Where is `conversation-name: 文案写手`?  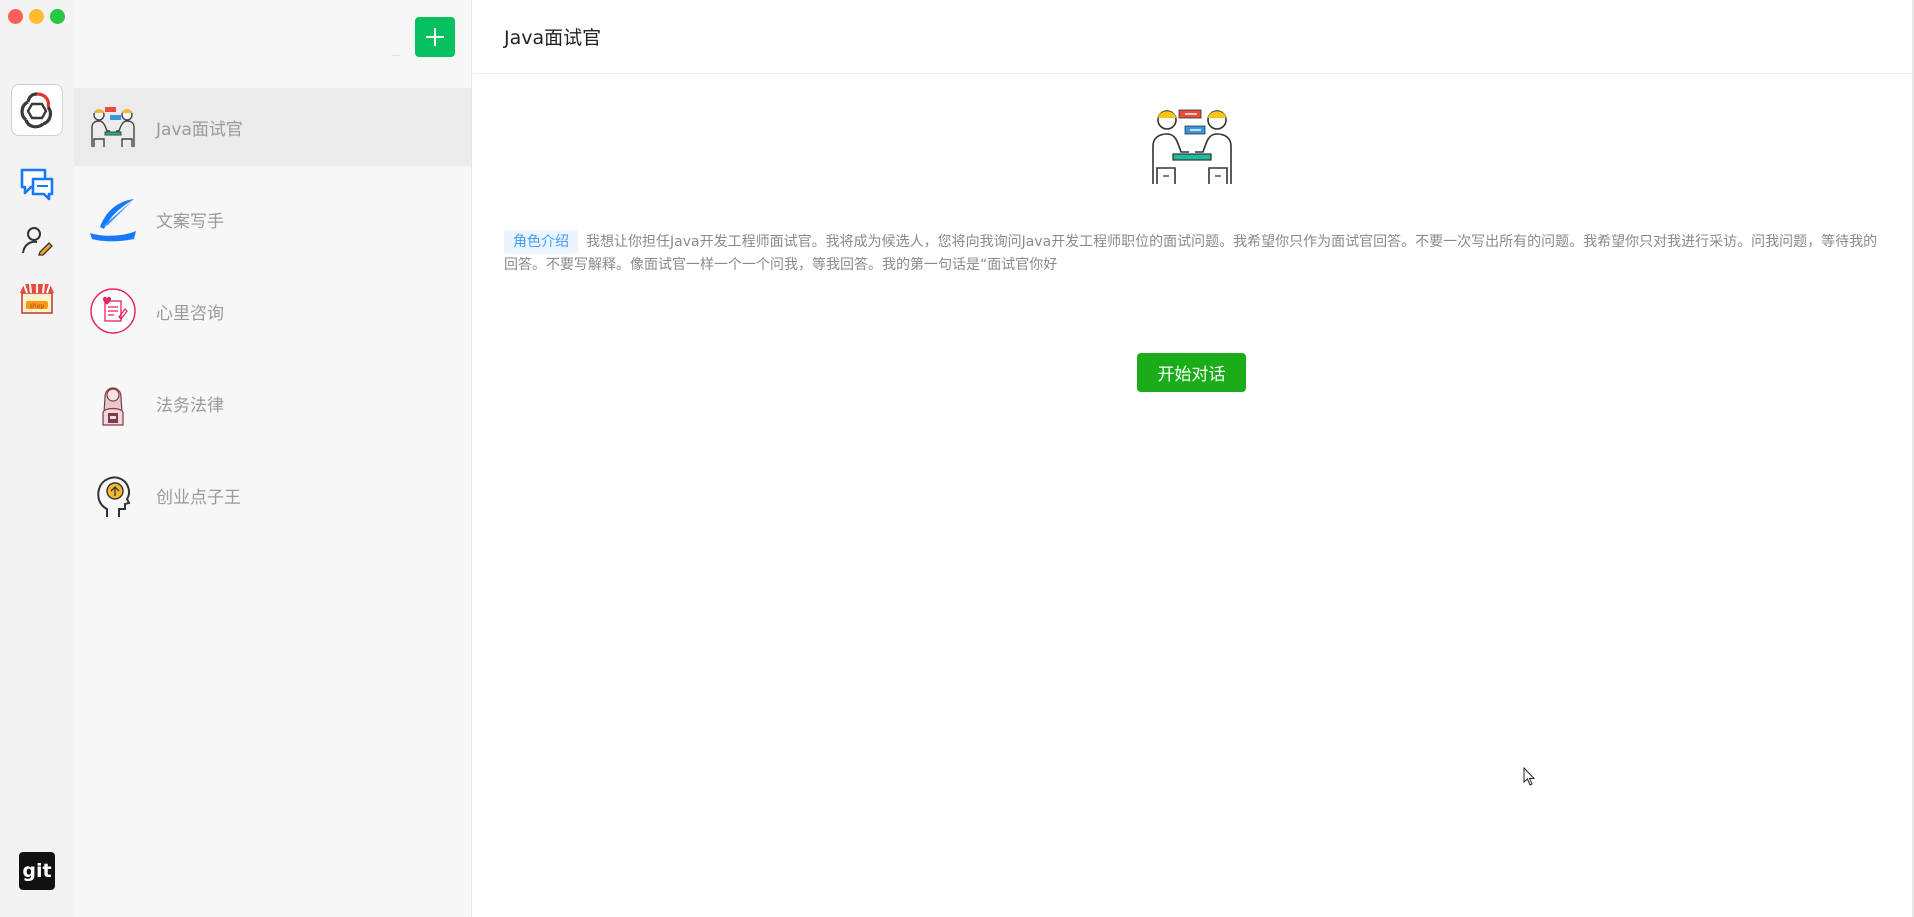 conversation-name: 文案写手 is located at coordinates (190, 221).